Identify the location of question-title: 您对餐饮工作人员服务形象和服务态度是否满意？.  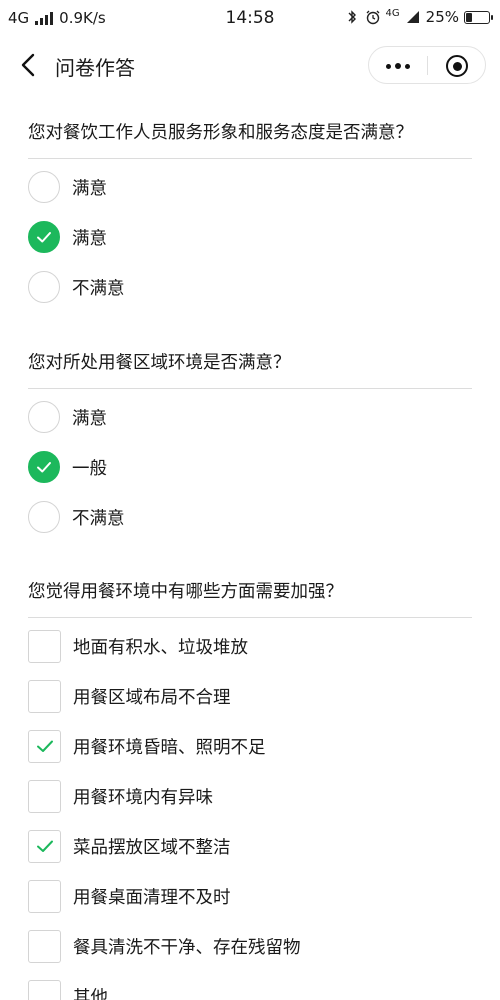
(220, 133).